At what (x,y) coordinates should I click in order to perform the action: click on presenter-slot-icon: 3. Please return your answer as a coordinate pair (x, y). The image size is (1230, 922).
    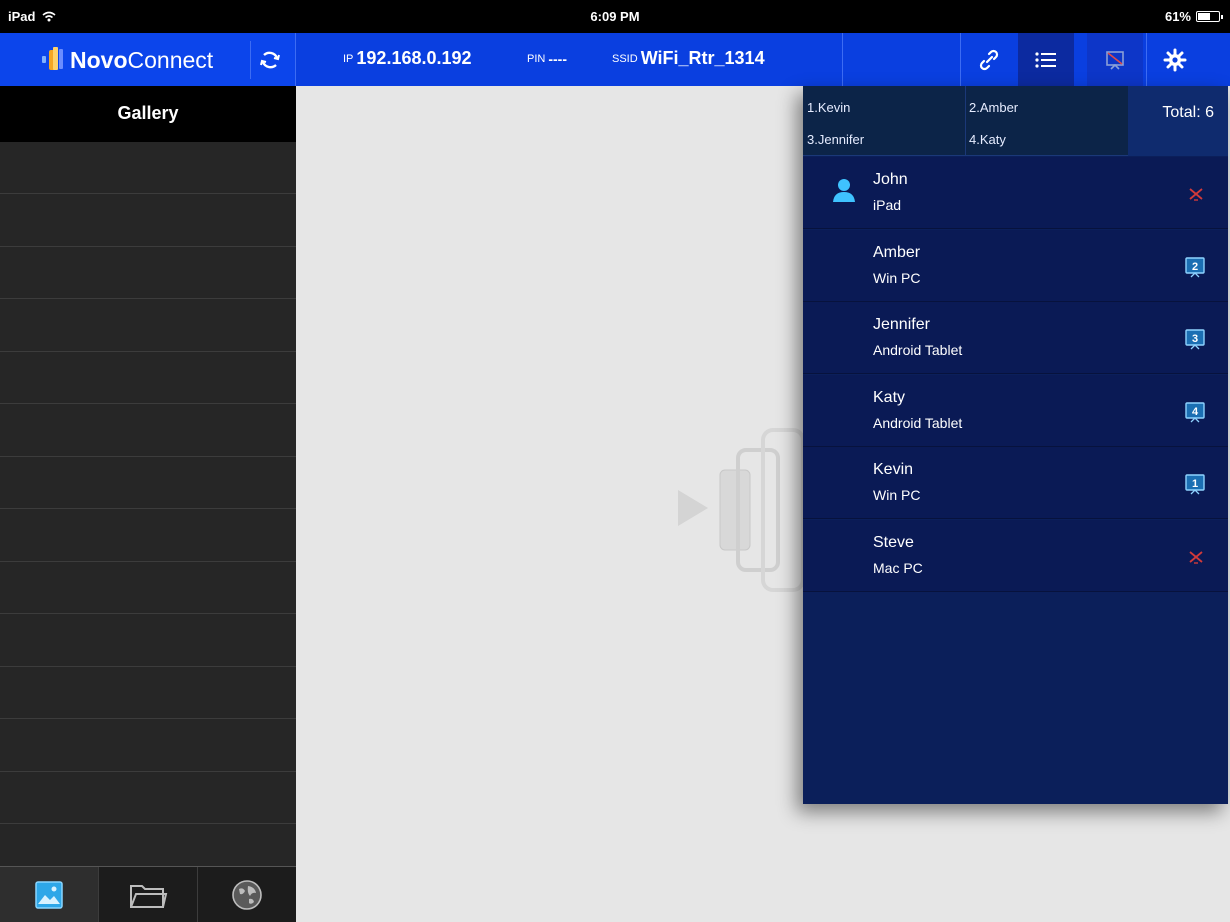
    Looking at the image, I should click on (1195, 341).